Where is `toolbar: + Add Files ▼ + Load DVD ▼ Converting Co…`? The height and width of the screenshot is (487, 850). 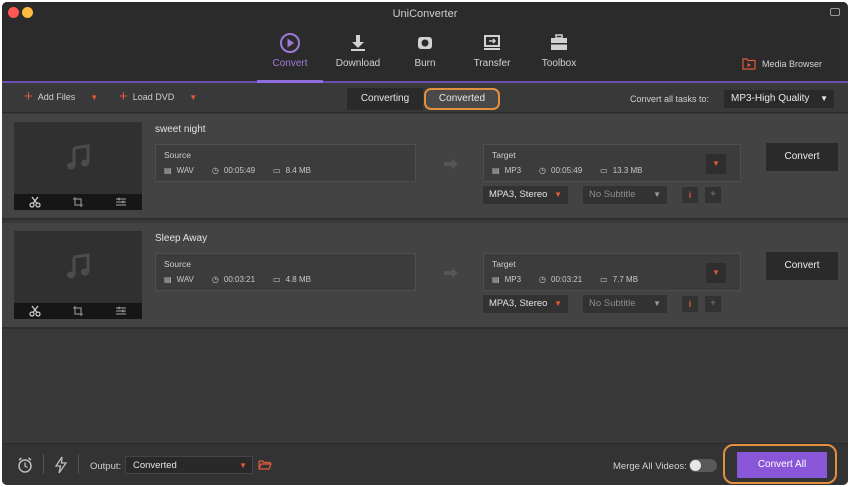 toolbar: + Add Files ▼ + Load DVD ▼ Converting Co… is located at coordinates (425, 98).